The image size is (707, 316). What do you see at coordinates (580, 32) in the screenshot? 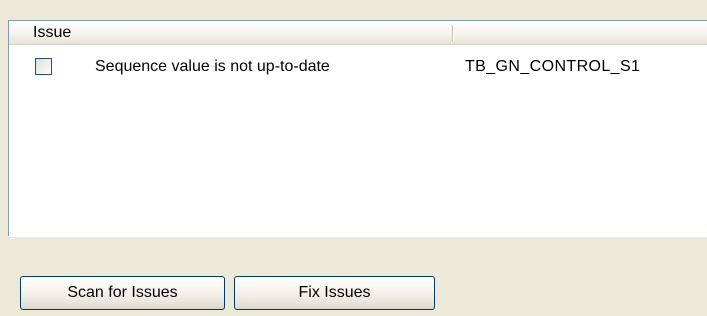
I see `column-header-object` at bounding box center [580, 32].